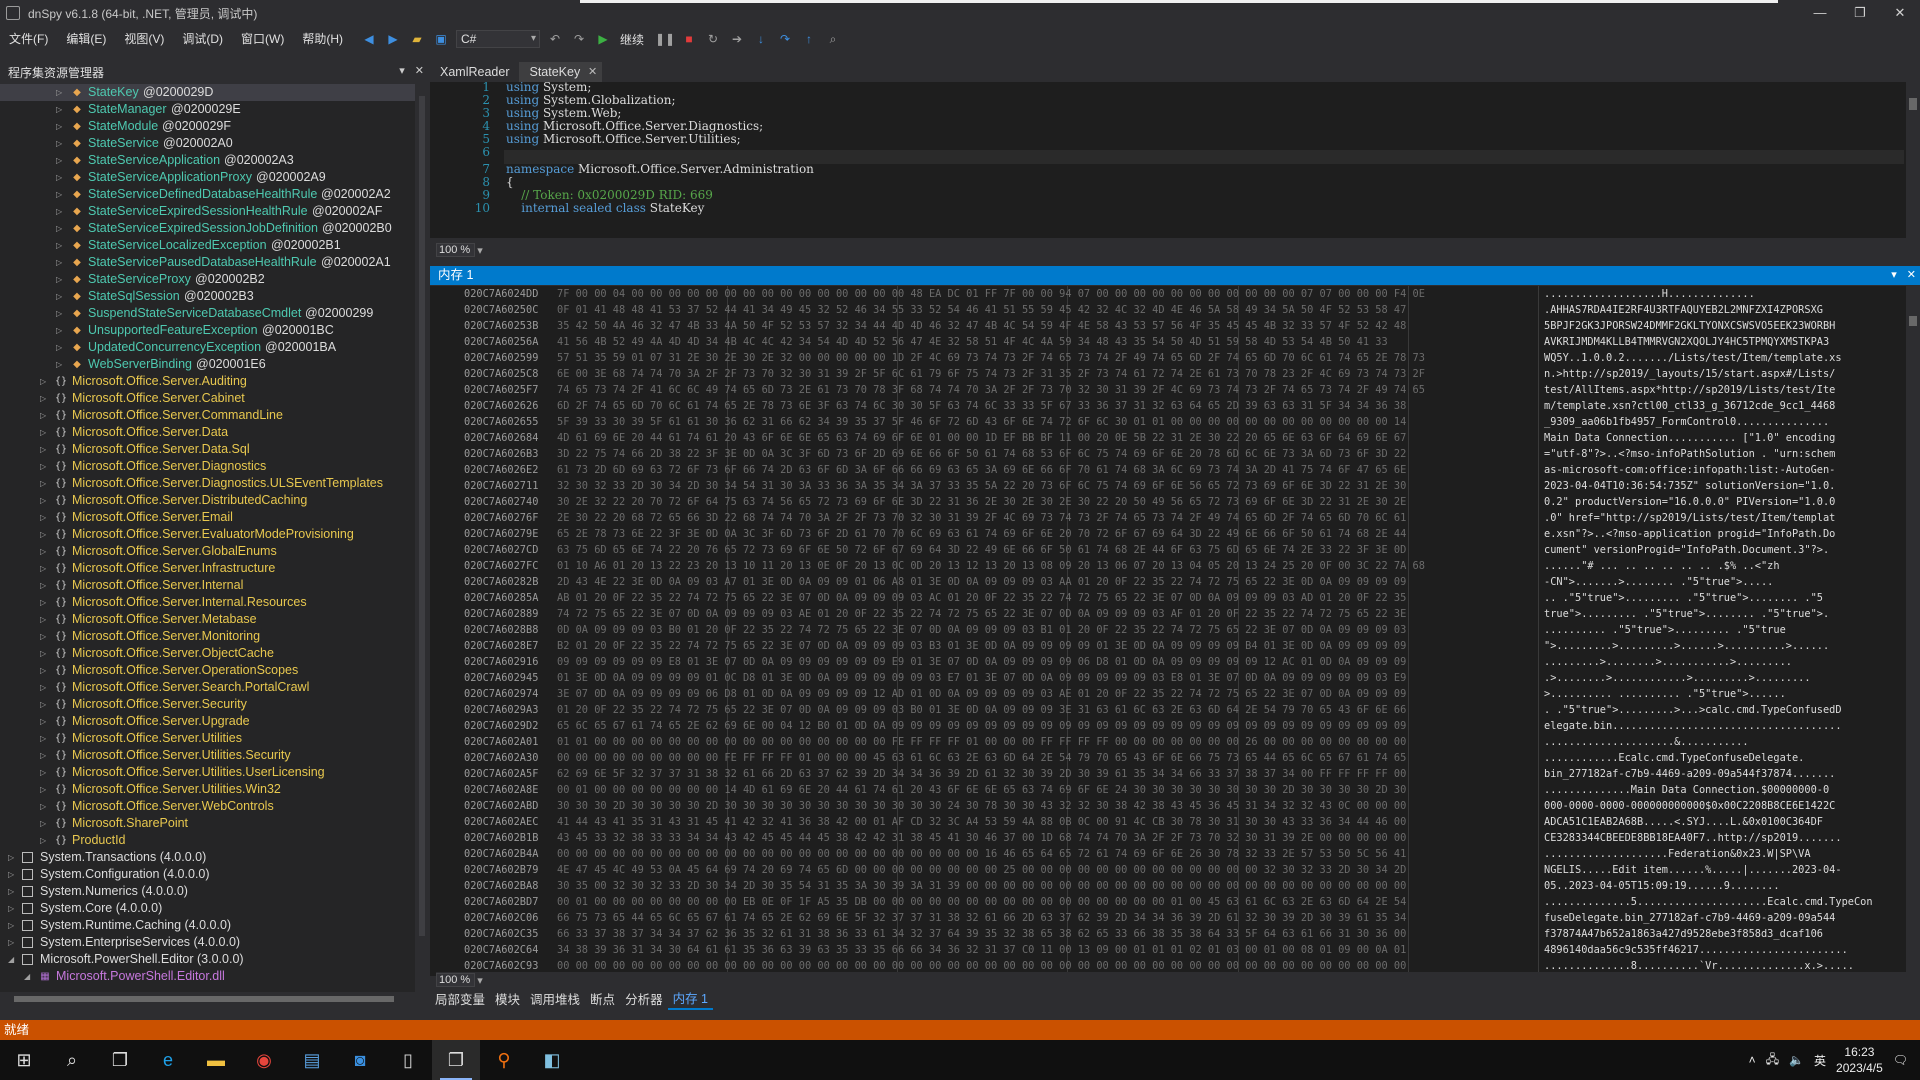 Image resolution: width=1920 pixels, height=1080 pixels. Describe the element at coordinates (1820, 1060) in the screenshot. I see `ime-indicator: 英` at that location.